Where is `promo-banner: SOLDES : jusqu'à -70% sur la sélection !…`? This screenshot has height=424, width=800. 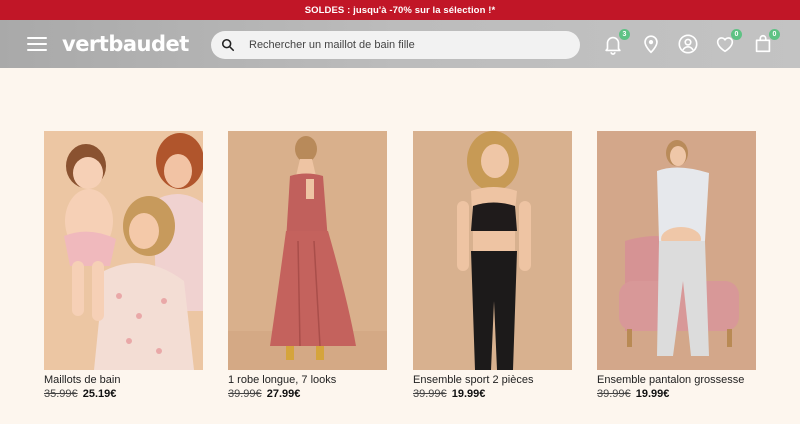
promo-banner: SOLDES : jusqu'à -70% sur la sélection !… is located at coordinates (400, 10).